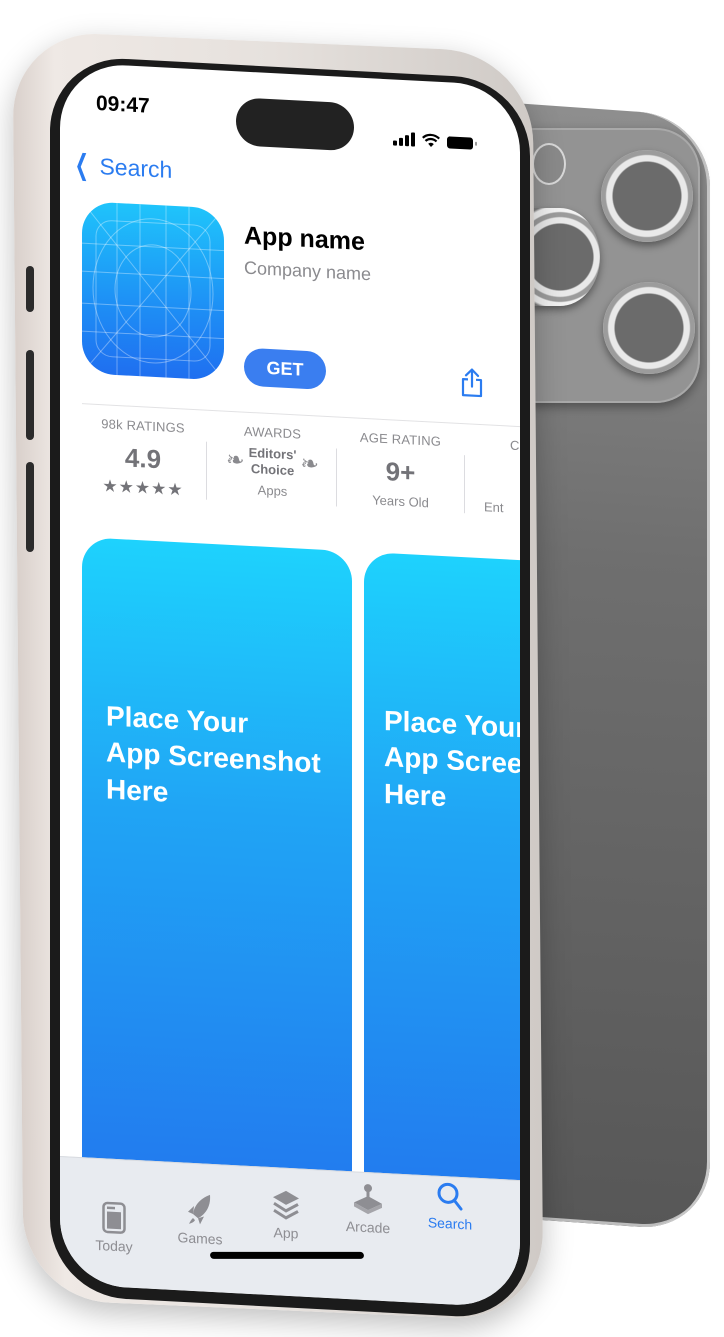 The image size is (724, 1337). What do you see at coordinates (307, 272) in the screenshot?
I see `company-name: Company name` at bounding box center [307, 272].